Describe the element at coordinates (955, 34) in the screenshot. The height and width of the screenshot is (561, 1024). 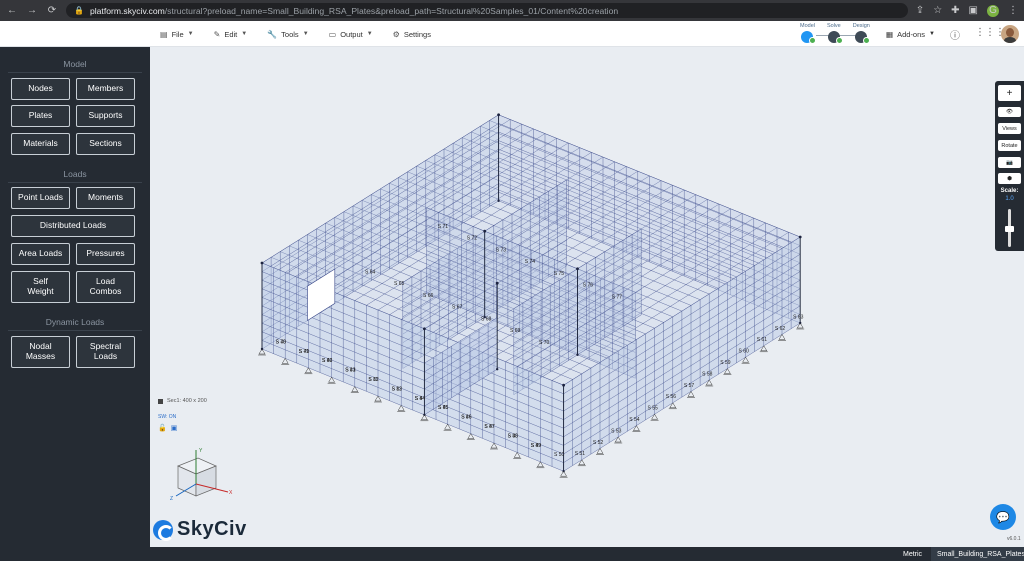
I see `help-icon: ⓘ` at that location.